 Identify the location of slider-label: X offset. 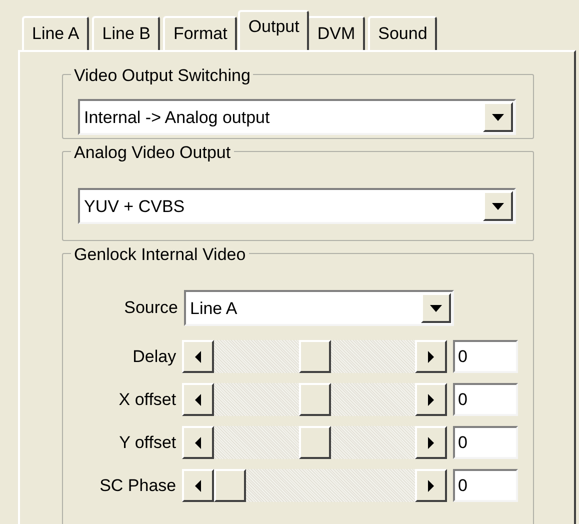
(147, 399).